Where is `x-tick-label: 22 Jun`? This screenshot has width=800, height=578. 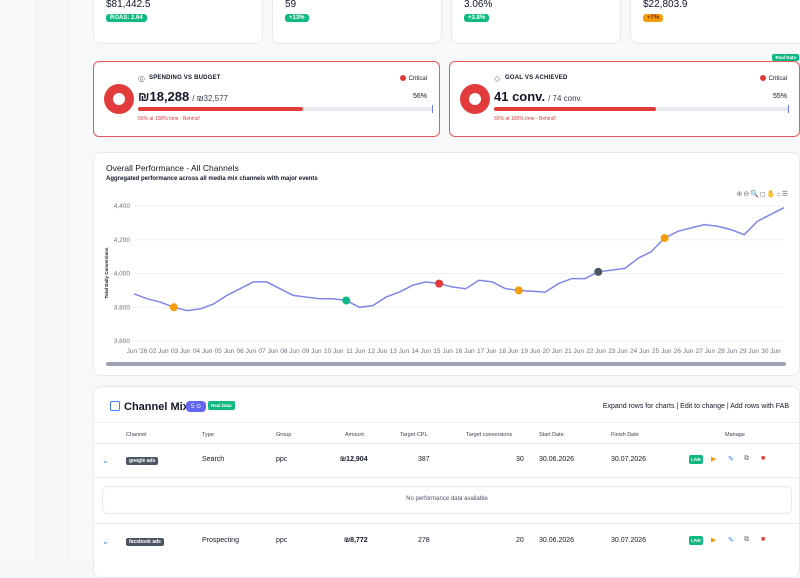
x-tick-label: 22 Jun is located at coordinates (596, 351).